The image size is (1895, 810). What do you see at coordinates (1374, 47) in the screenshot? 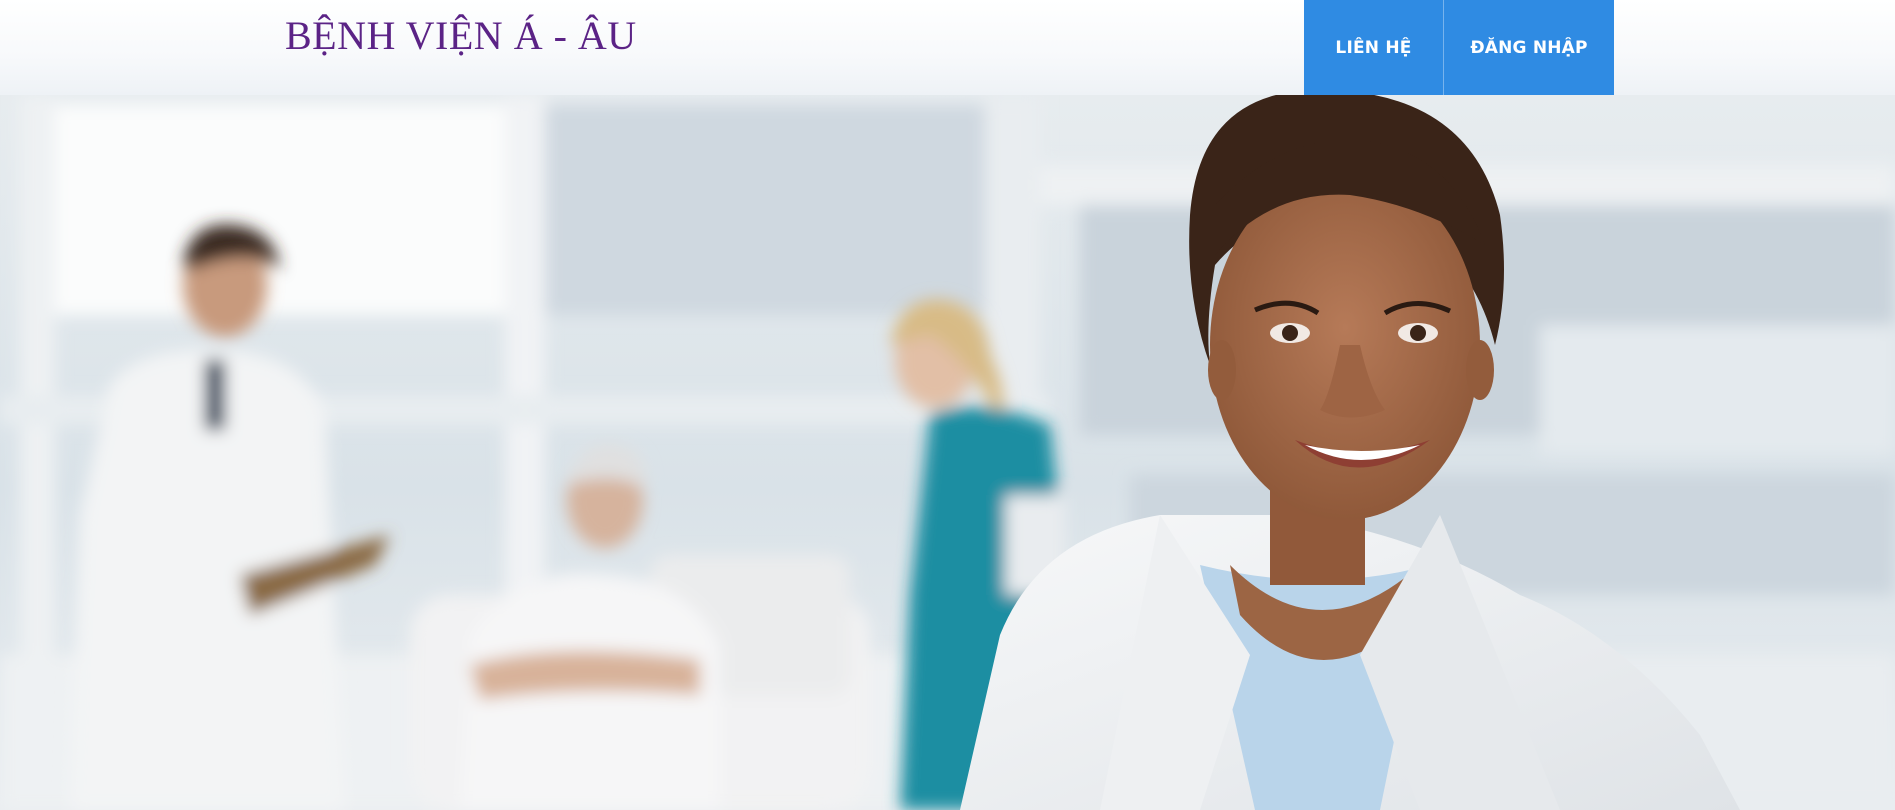
I see `nav-contact-link: LIÊN HỆ` at bounding box center [1374, 47].